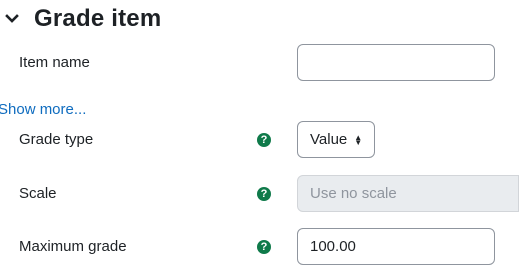  What do you see at coordinates (333, 246) in the screenshot?
I see `maximum-grade-value: 100.00` at bounding box center [333, 246].